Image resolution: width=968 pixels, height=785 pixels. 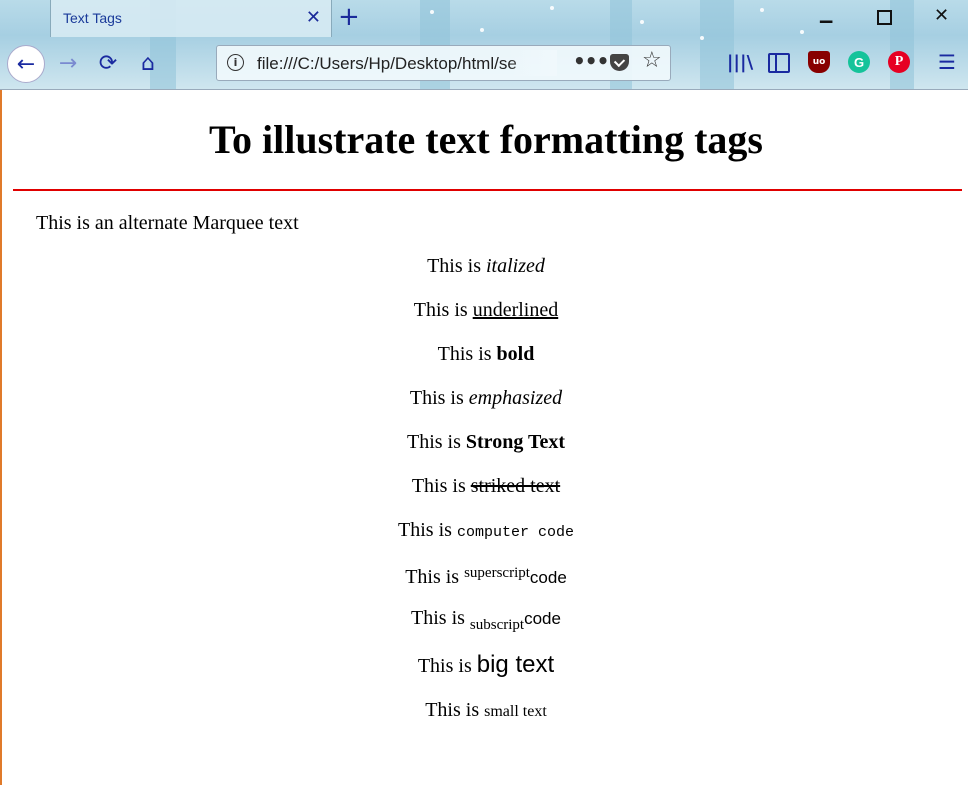 What do you see at coordinates (313, 17) in the screenshot?
I see `tab-close-icon: ✕` at bounding box center [313, 17].